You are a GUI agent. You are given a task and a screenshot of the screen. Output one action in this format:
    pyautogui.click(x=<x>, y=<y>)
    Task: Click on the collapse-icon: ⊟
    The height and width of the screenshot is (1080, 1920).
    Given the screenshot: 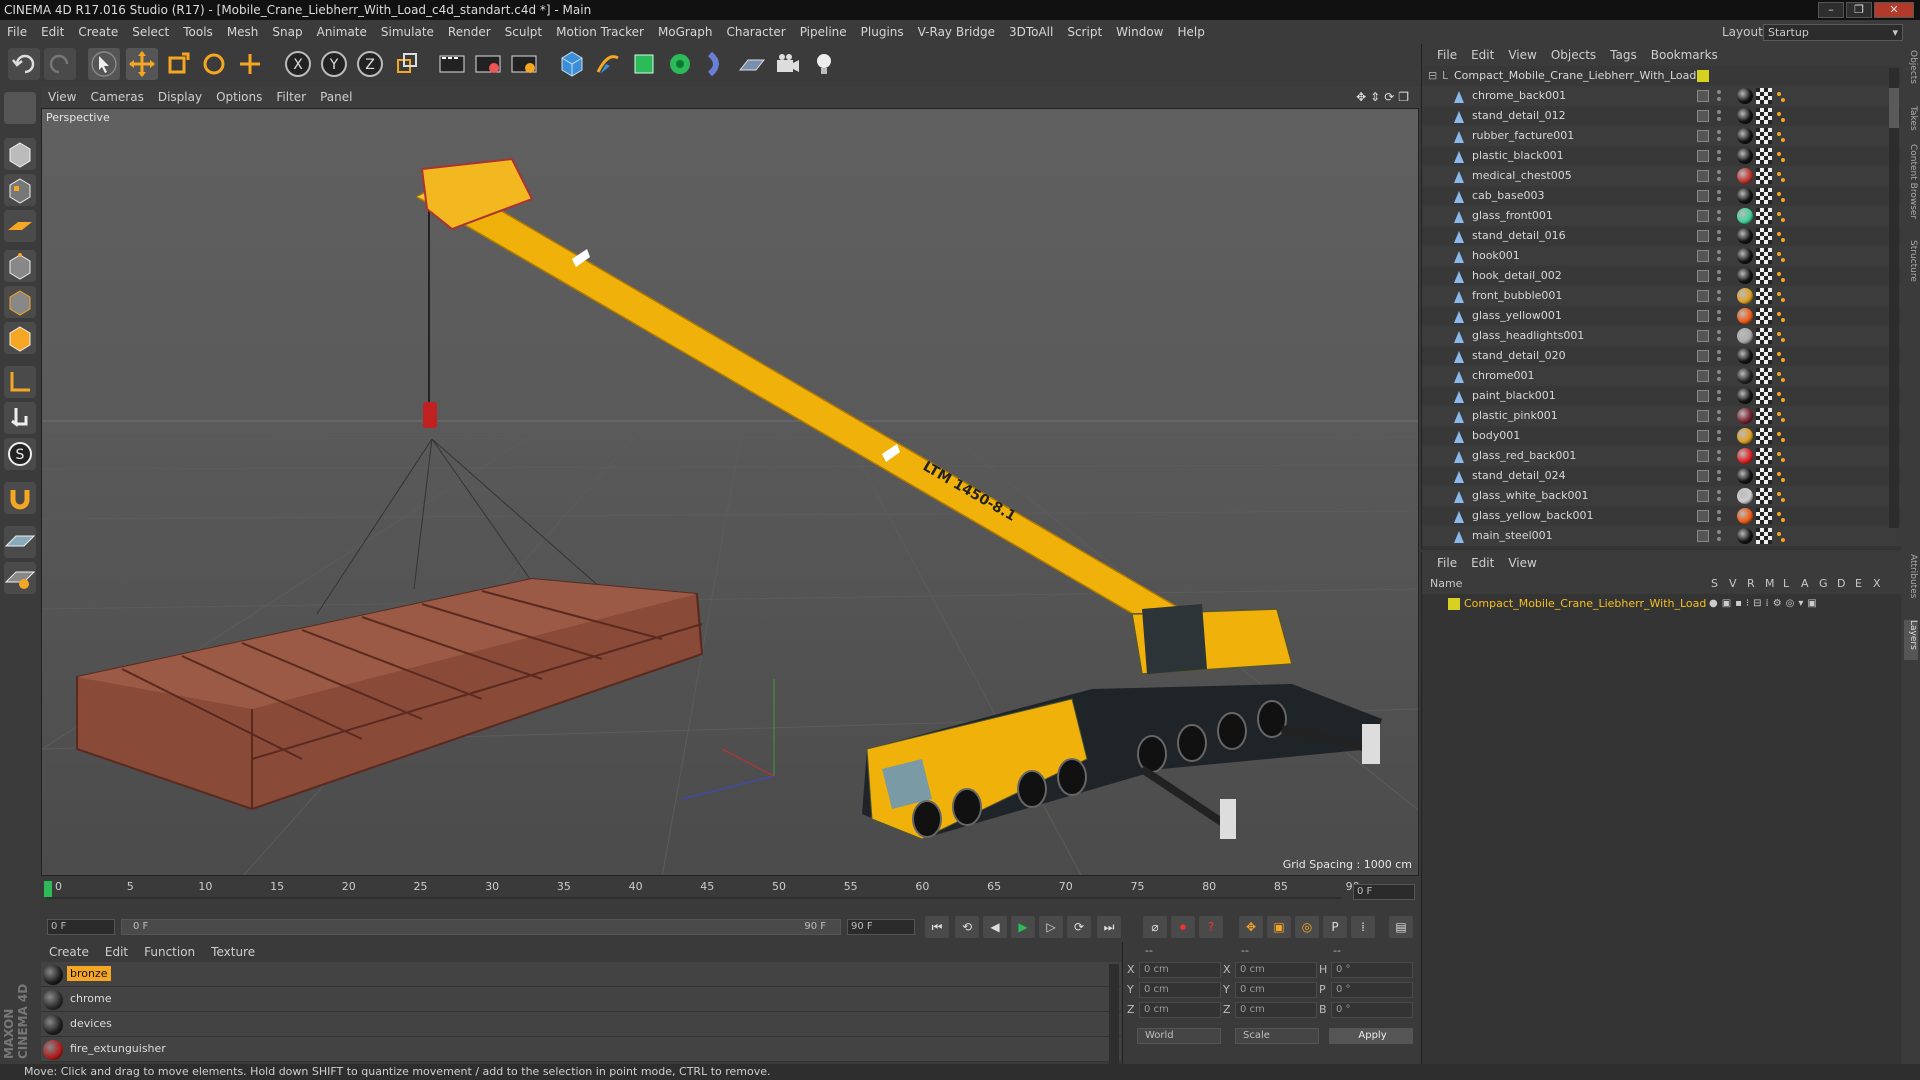 What is the action you would take?
    pyautogui.click(x=1432, y=76)
    